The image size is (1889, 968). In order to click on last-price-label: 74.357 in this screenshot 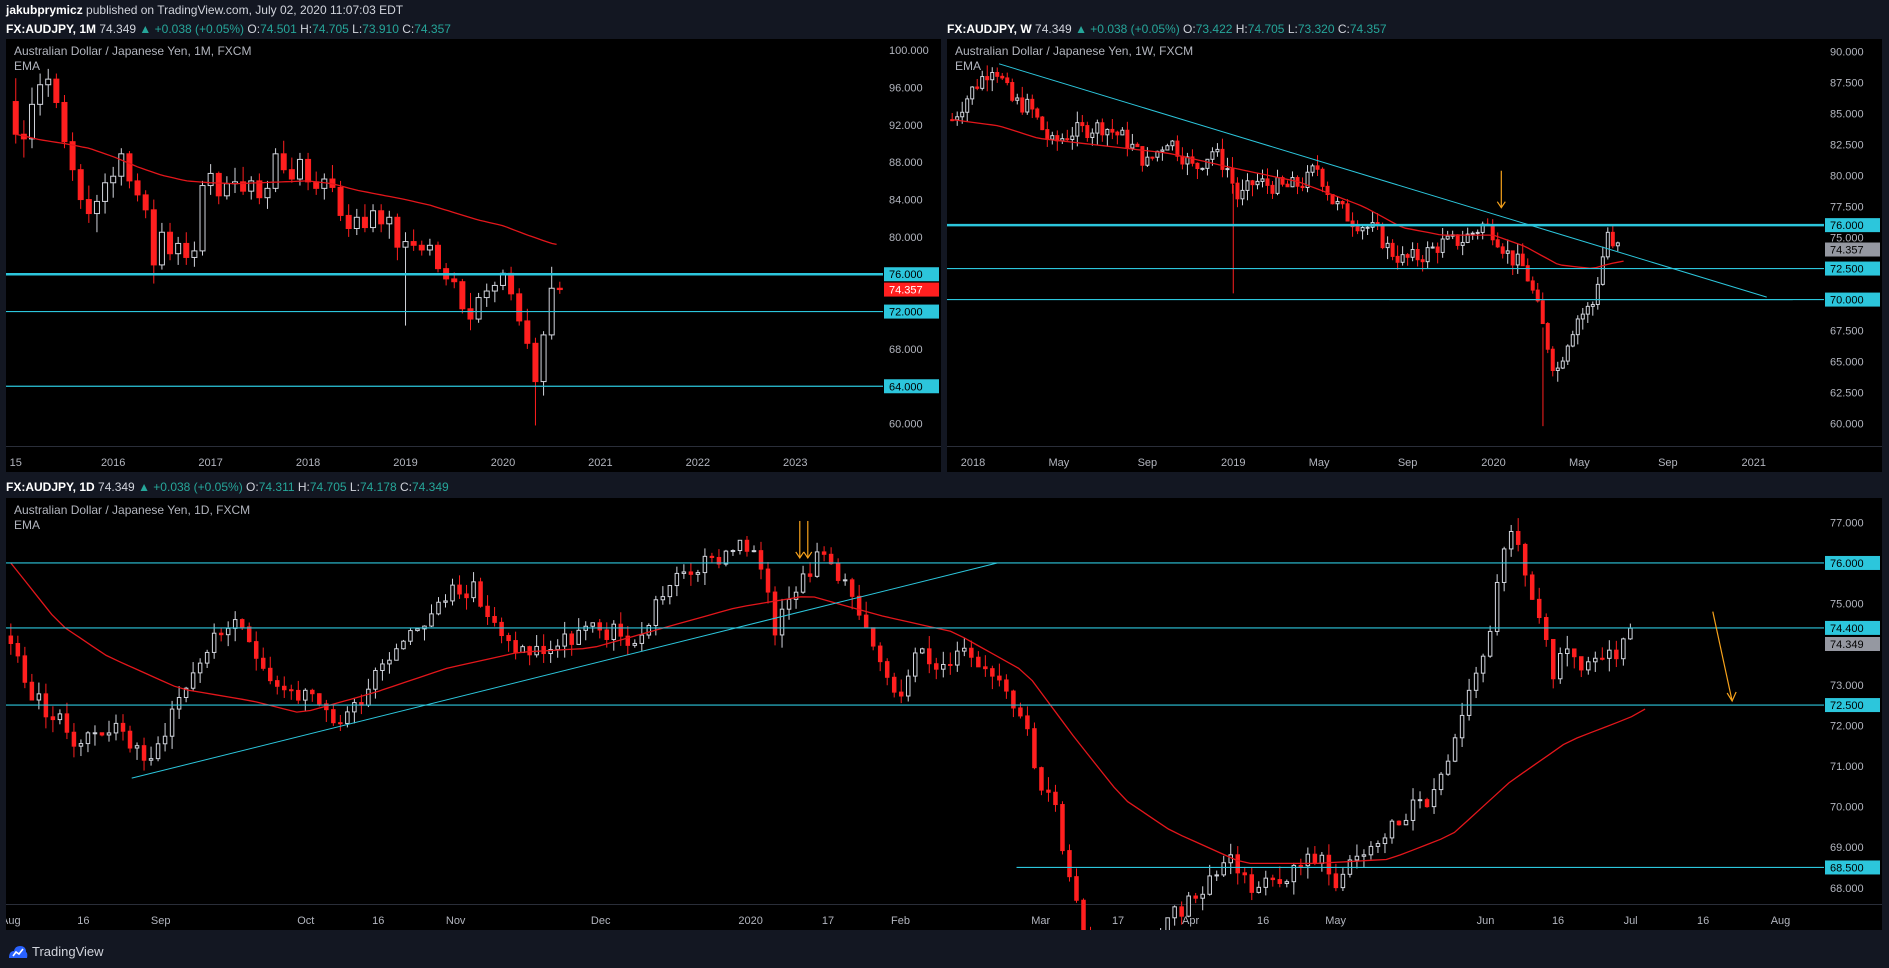, I will do `click(1847, 251)`.